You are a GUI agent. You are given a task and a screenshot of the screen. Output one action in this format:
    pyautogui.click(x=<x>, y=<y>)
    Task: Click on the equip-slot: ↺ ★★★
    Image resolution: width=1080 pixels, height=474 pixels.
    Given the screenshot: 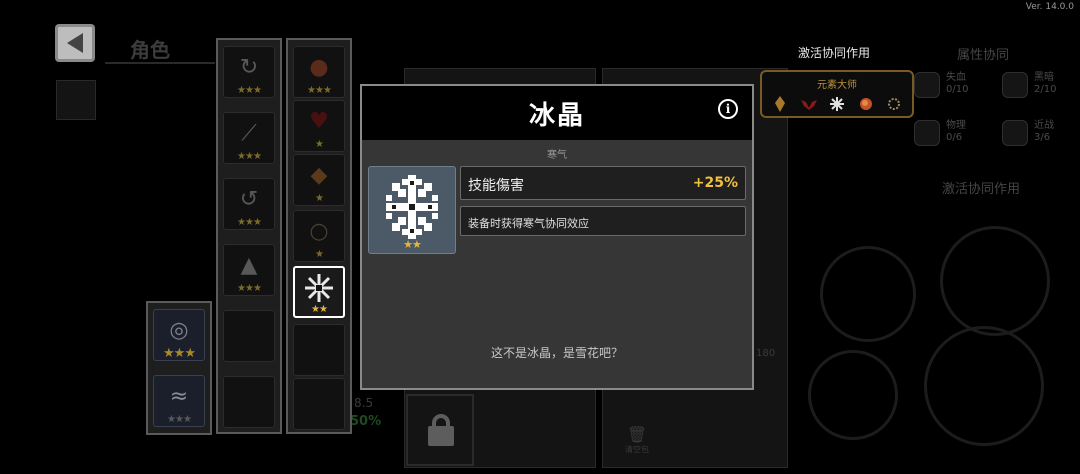 What is the action you would take?
    pyautogui.click(x=249, y=204)
    